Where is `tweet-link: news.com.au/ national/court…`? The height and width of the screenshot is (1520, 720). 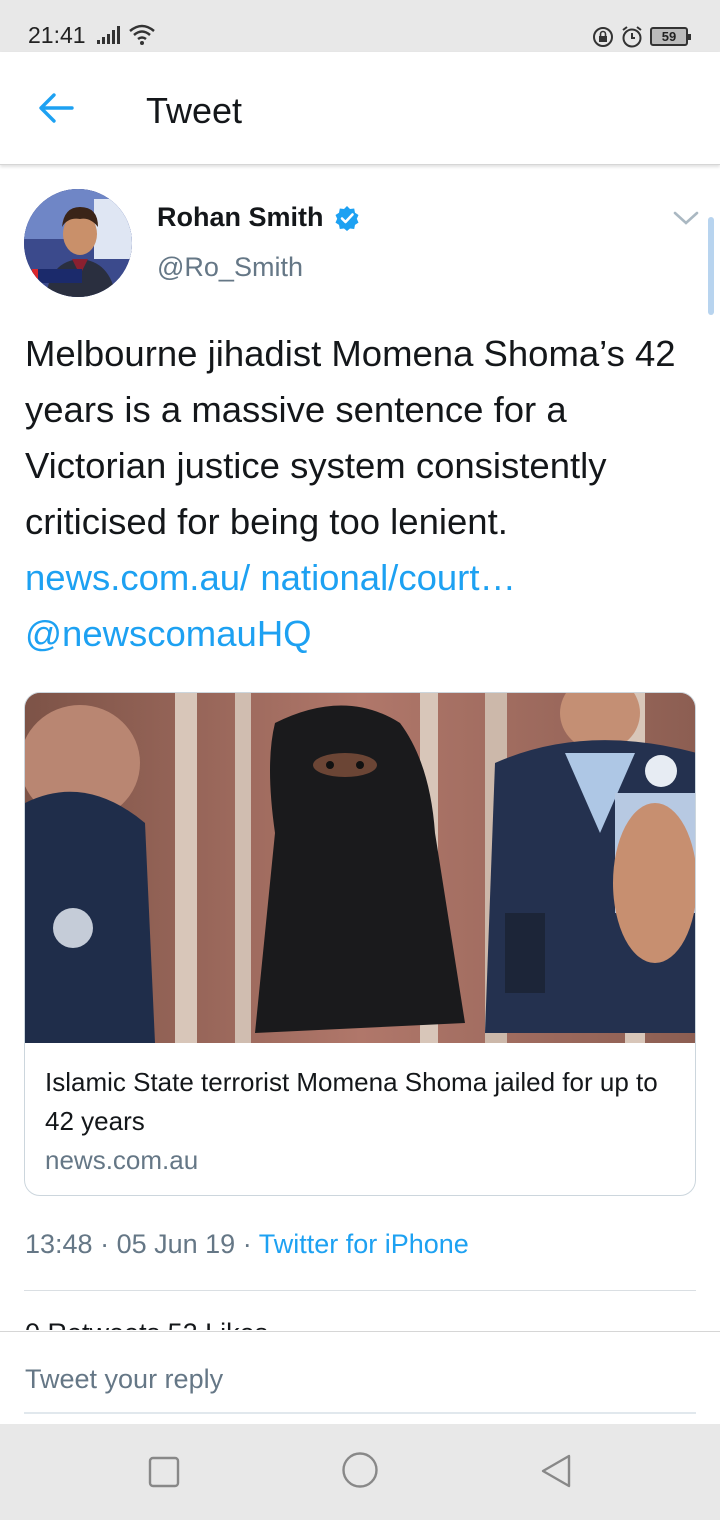 tweet-link: news.com.au/ national/court… is located at coordinates (270, 577).